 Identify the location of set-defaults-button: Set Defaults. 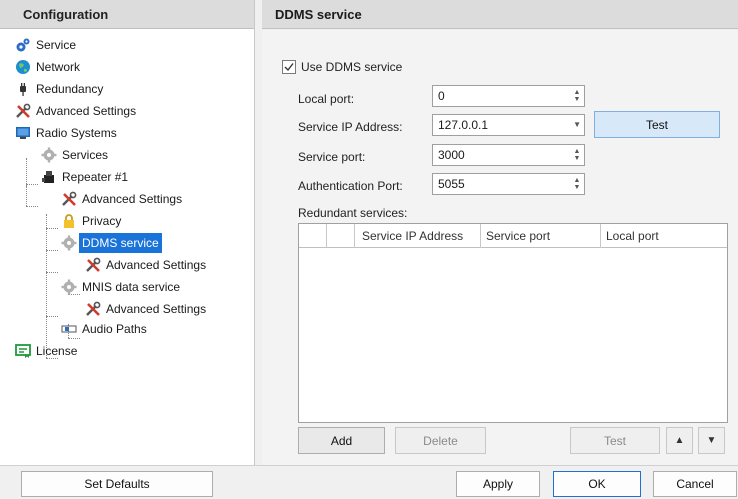
(117, 484).